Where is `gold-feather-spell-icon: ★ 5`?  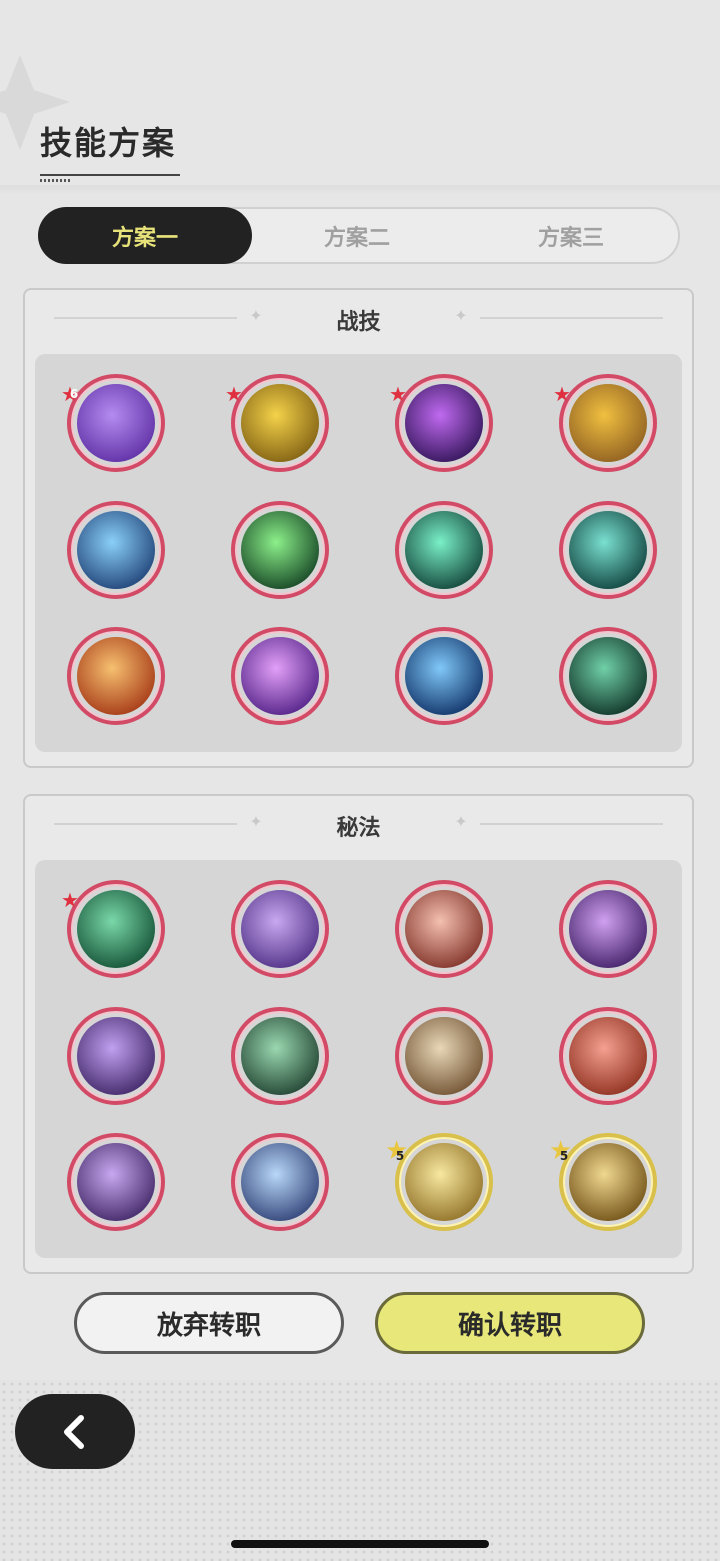 gold-feather-spell-icon: ★ 5 is located at coordinates (439, 1182).